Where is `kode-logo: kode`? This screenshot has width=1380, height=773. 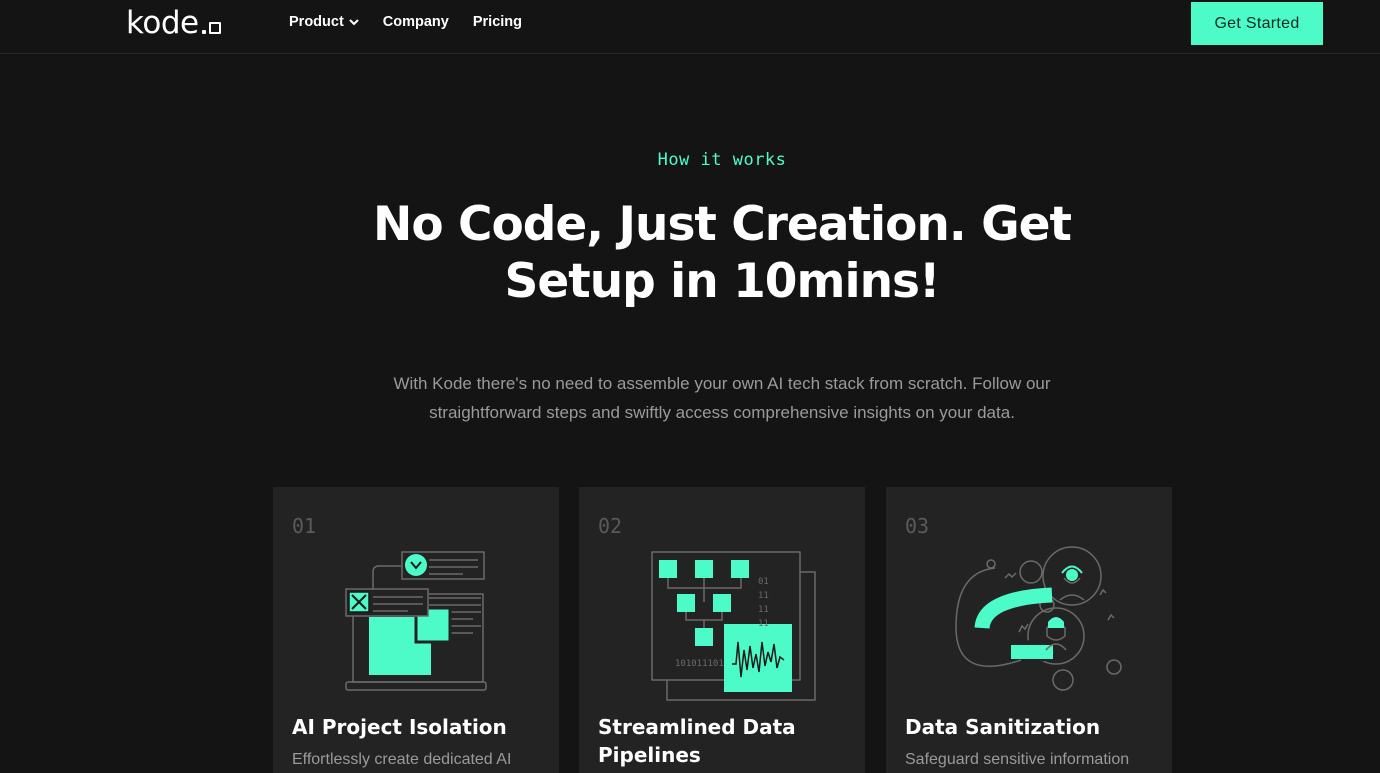
kode-logo: kode is located at coordinates (173, 23).